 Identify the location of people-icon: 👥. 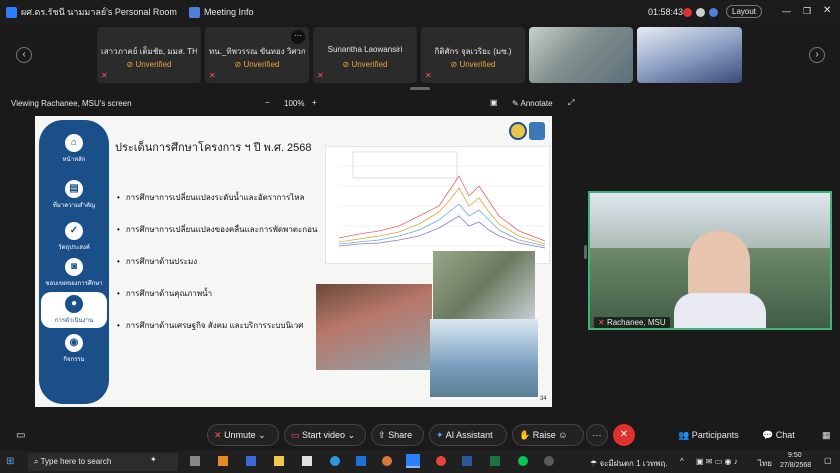
(684, 435).